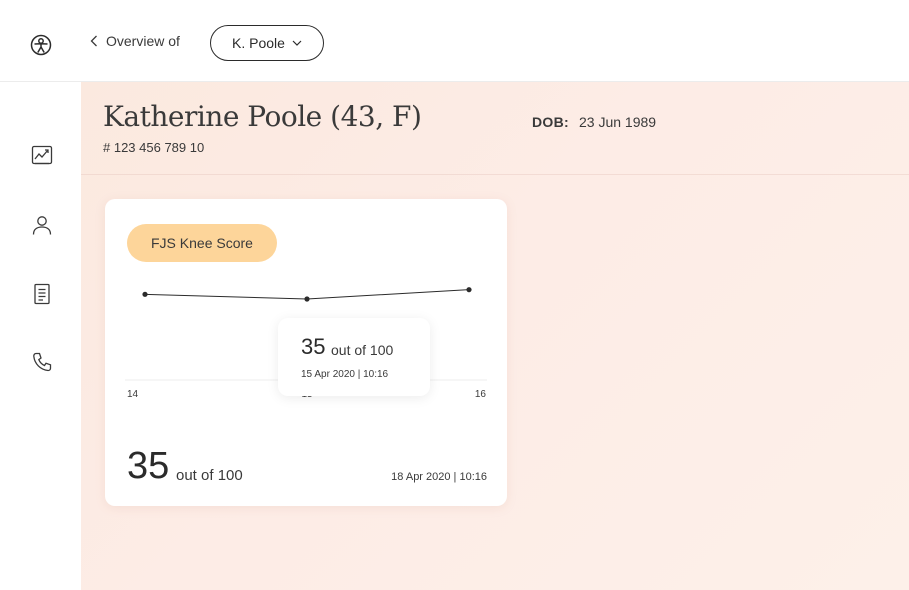 The height and width of the screenshot is (590, 909). I want to click on score-badge: FJS Knee Score, so click(202, 243).